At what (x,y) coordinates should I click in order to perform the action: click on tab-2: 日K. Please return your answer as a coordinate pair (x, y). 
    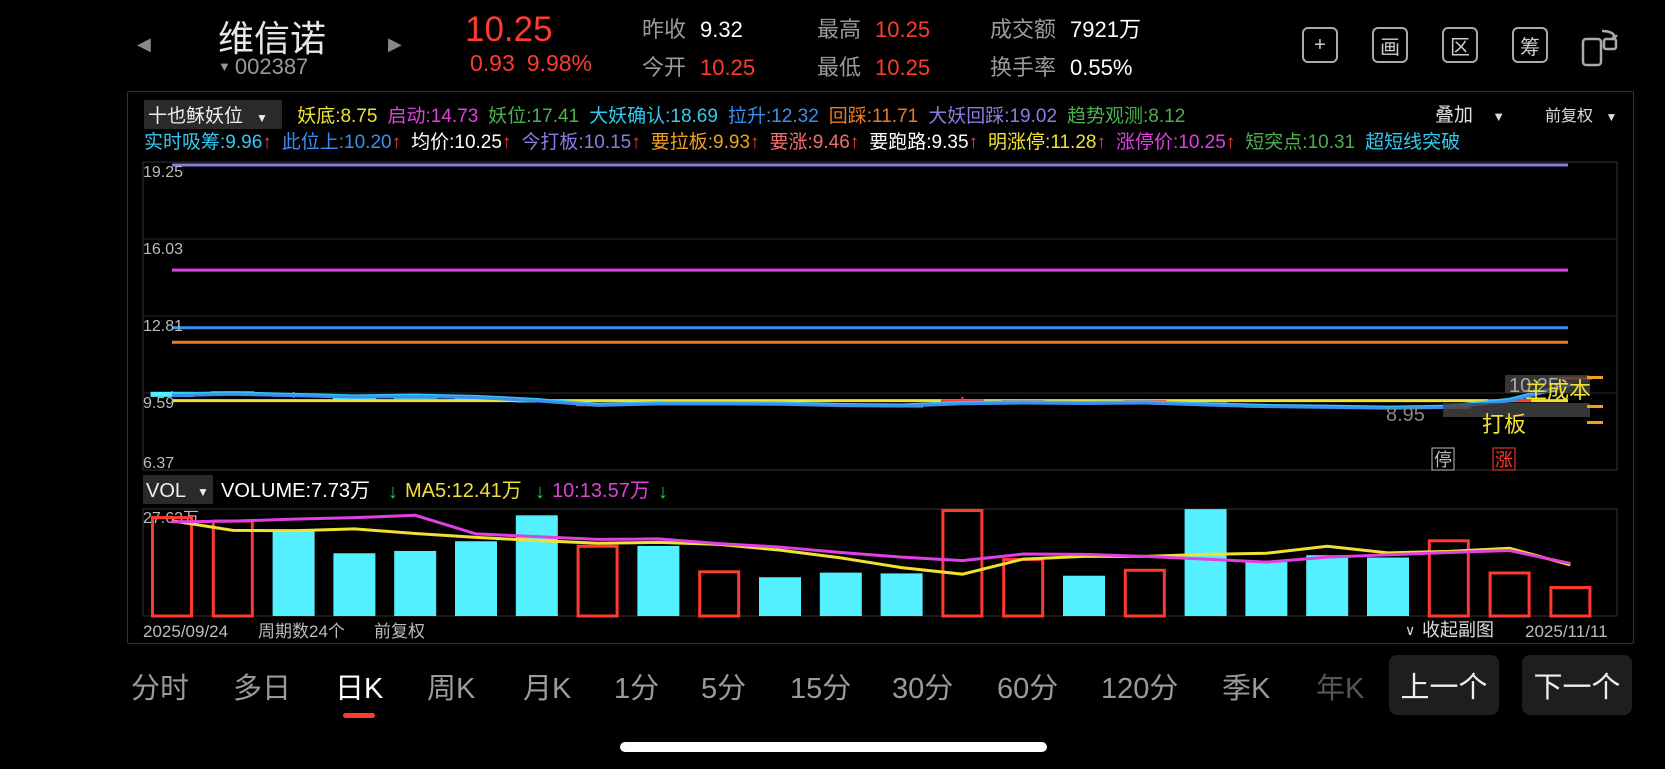
    Looking at the image, I should click on (359, 686).